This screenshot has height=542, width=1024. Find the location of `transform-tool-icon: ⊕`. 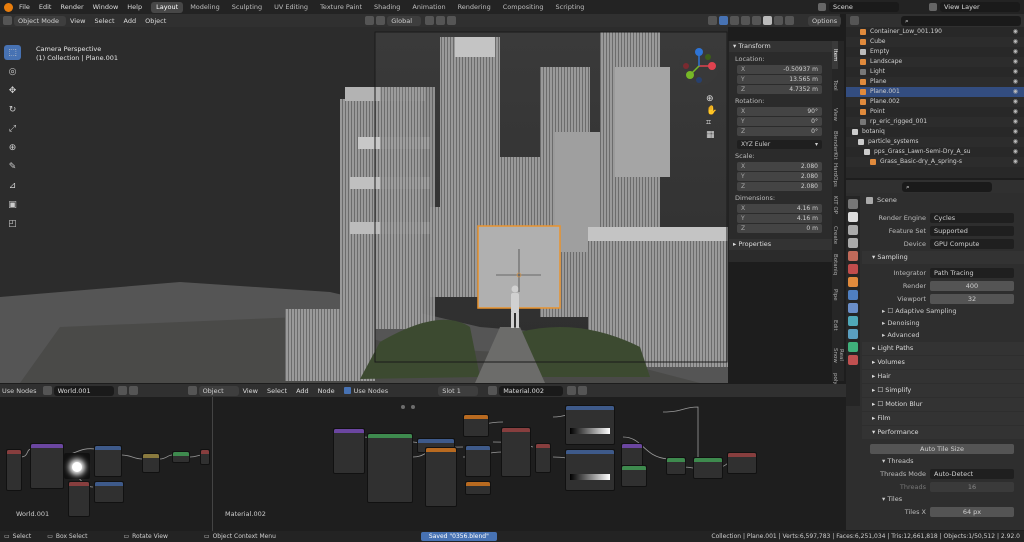

transform-tool-icon: ⊕ is located at coordinates (12, 147).